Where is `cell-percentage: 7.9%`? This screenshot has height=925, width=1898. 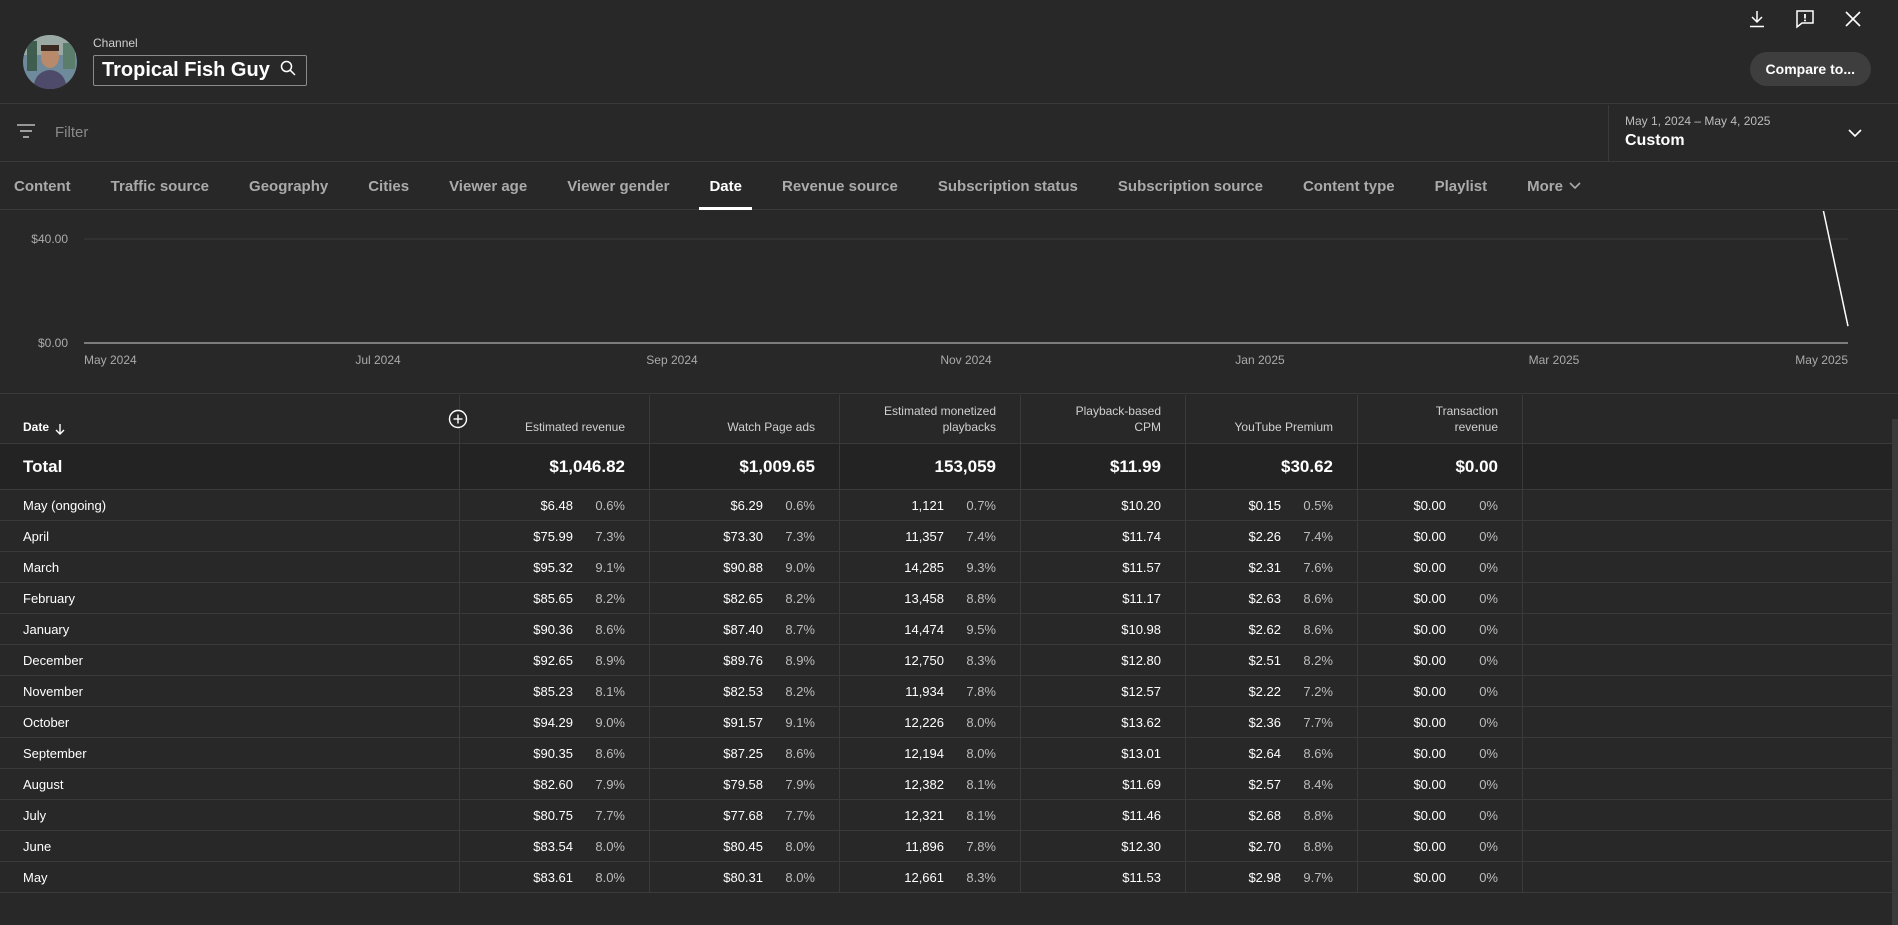 cell-percentage: 7.9% is located at coordinates (800, 784).